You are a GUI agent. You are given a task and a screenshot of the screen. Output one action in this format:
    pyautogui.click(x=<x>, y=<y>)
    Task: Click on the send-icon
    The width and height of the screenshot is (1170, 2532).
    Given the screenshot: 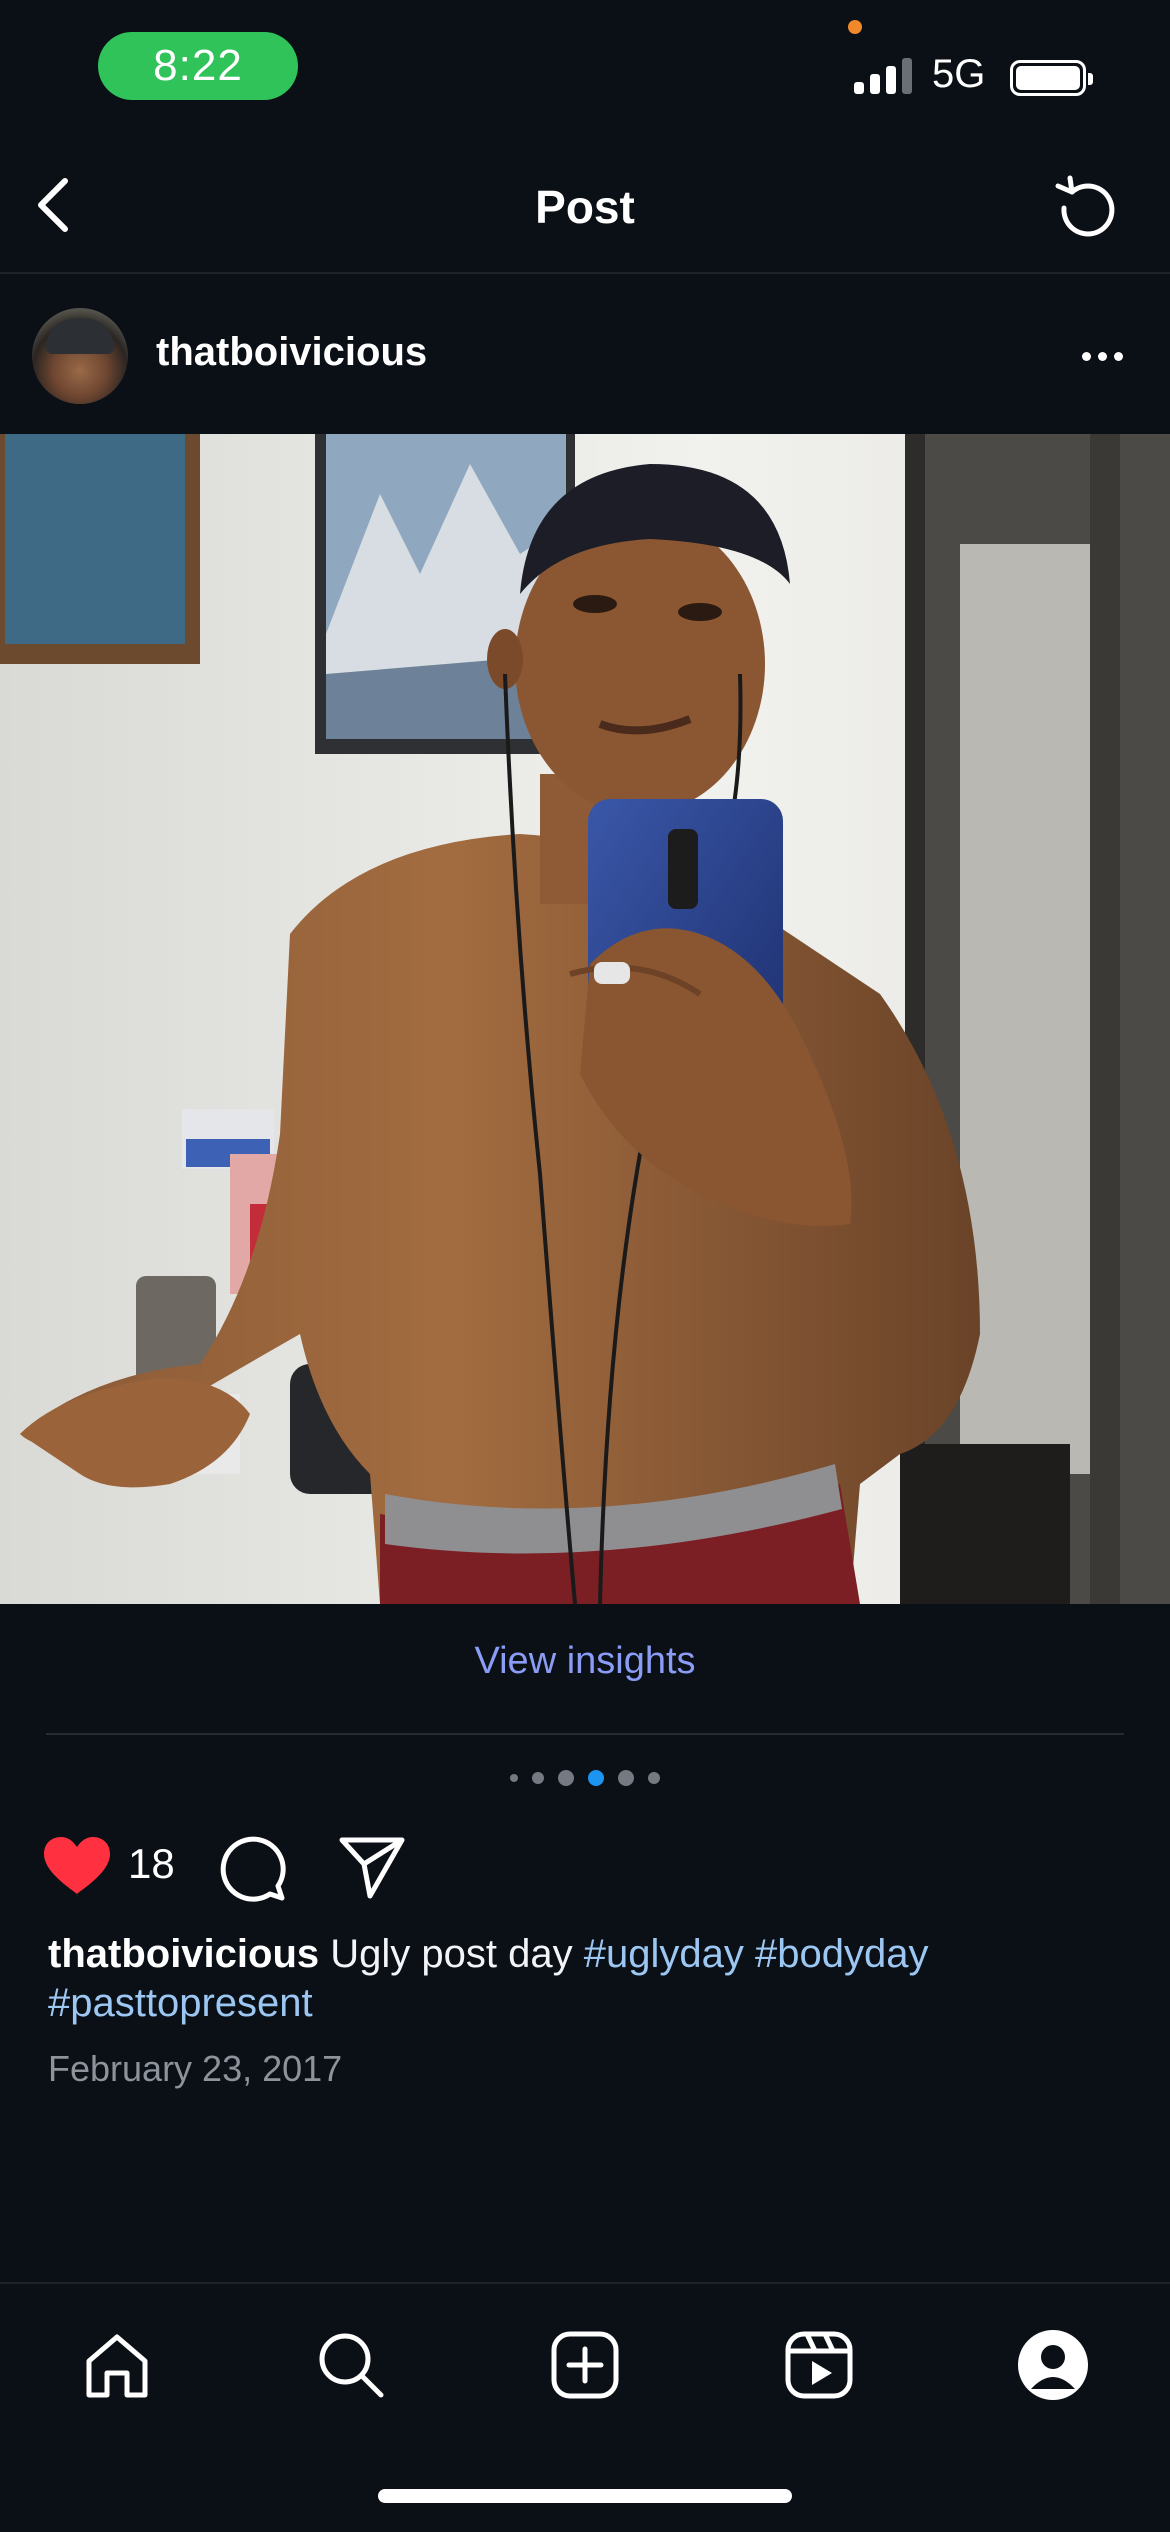 What is the action you would take?
    pyautogui.click(x=372, y=1868)
    